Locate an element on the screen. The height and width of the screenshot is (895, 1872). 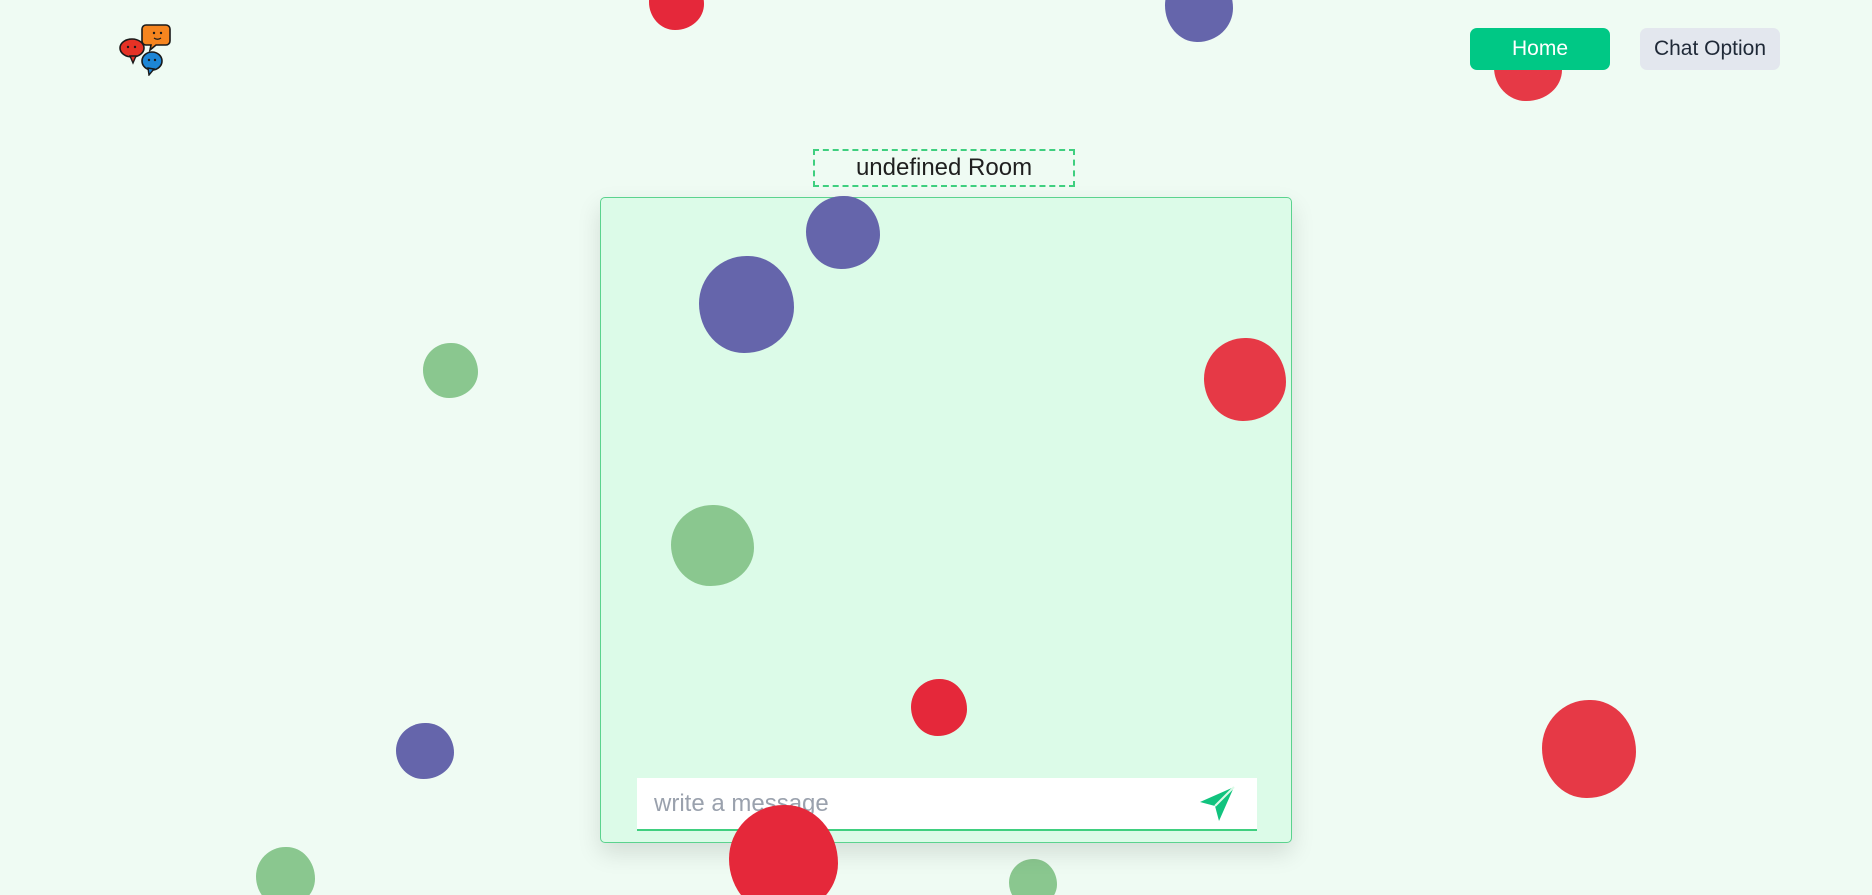
app-logo is located at coordinates (146, 49).